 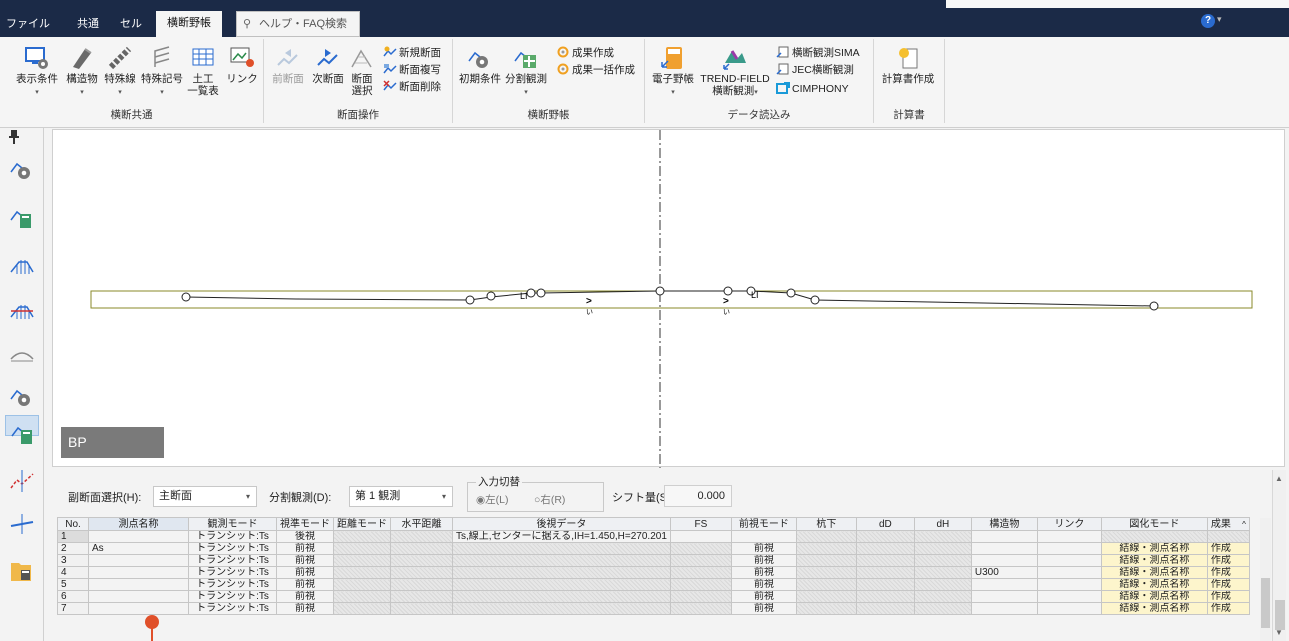 I want to click on electronic-fieldbook-button: 電子野帳 ▾, so click(x=673, y=72).